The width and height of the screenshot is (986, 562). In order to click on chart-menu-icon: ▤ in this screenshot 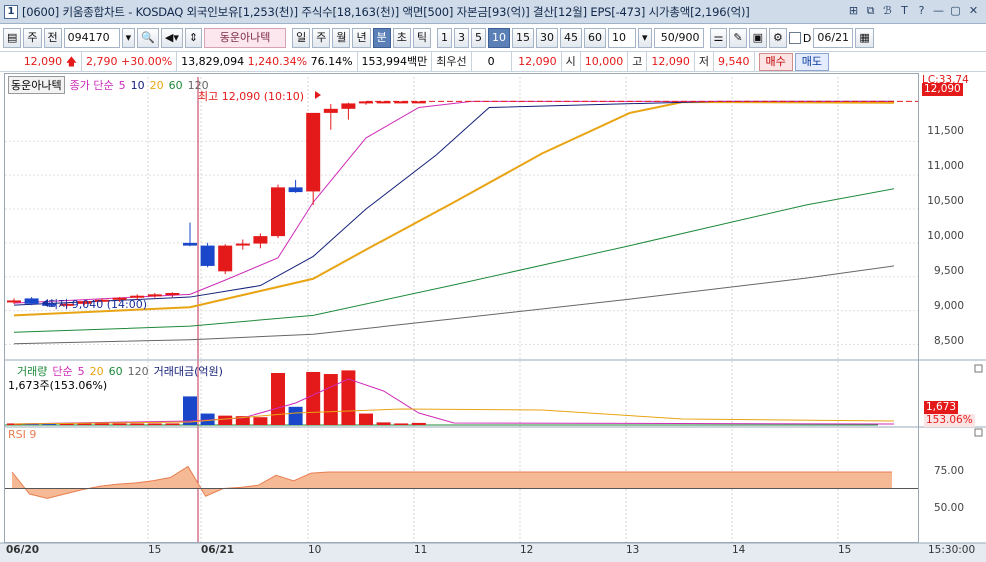, I will do `click(12, 38)`.